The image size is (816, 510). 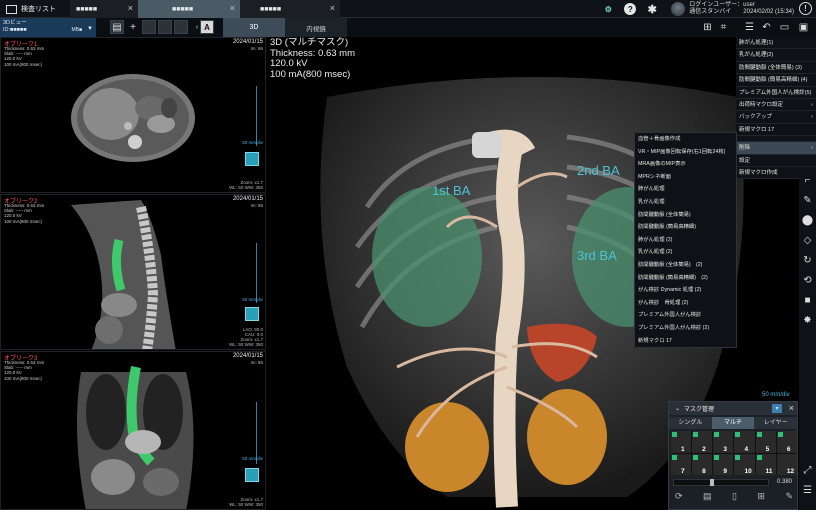 I want to click on cube-tool-icon: ◇, so click(x=807, y=240).